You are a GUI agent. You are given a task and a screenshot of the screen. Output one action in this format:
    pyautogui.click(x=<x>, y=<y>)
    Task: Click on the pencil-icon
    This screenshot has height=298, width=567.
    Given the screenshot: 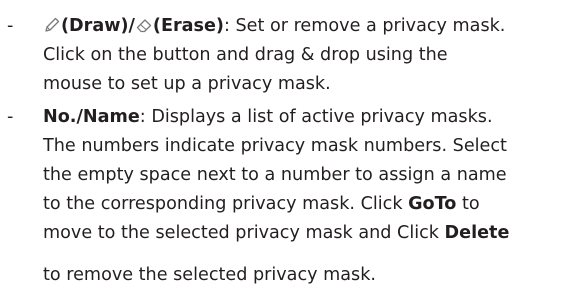 What is the action you would take?
    pyautogui.click(x=52, y=25)
    